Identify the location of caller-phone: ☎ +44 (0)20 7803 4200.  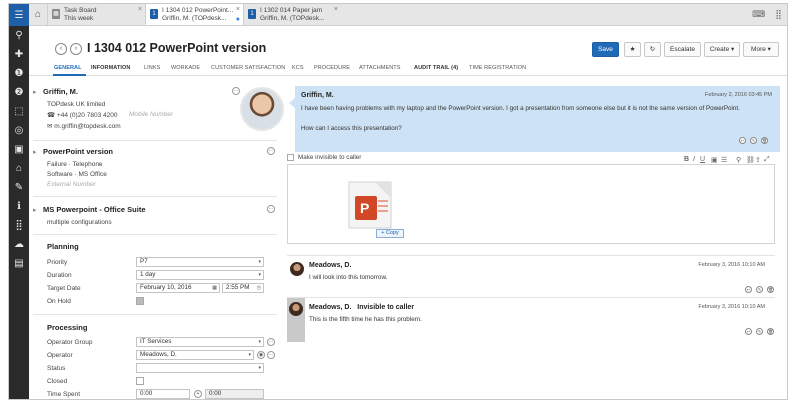
(82, 115).